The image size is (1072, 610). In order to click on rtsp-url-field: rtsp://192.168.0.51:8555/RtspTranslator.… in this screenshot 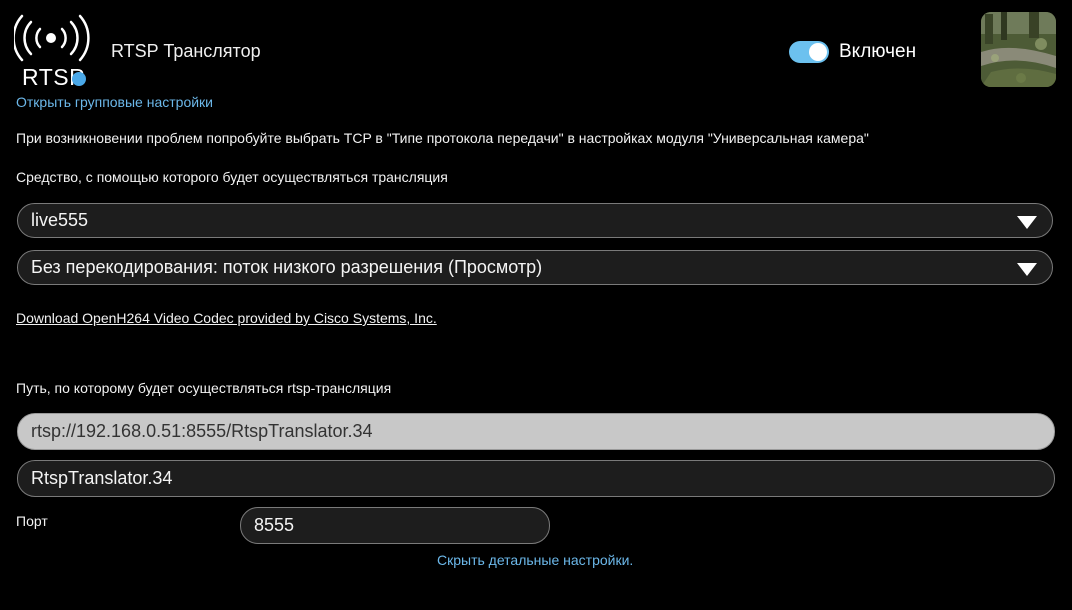, I will do `click(536, 431)`.